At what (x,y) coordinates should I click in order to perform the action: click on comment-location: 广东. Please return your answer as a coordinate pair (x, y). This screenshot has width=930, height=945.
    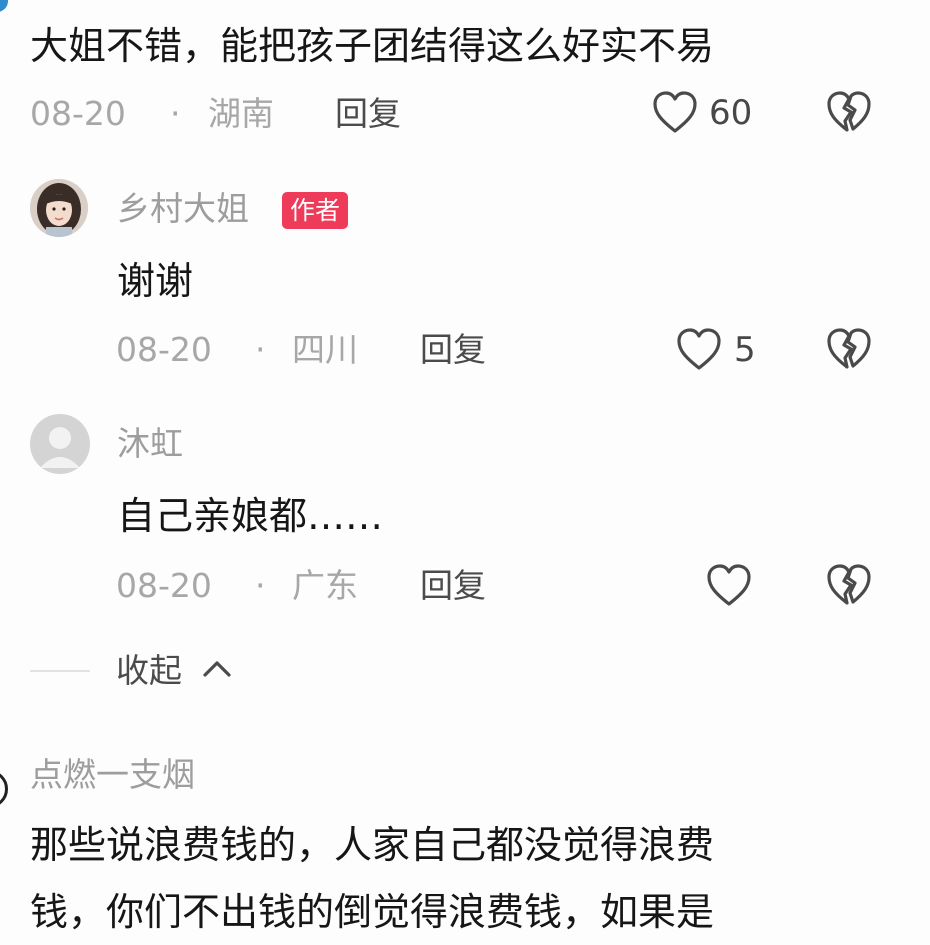
    Looking at the image, I should click on (325, 585).